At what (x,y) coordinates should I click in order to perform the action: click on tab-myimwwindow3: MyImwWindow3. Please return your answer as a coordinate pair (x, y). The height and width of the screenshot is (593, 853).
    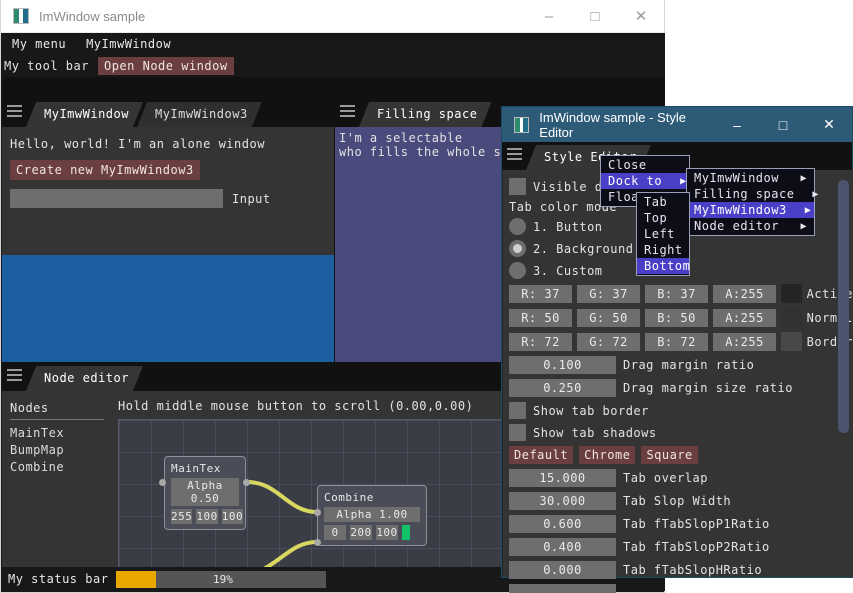
    Looking at the image, I should click on (199, 114).